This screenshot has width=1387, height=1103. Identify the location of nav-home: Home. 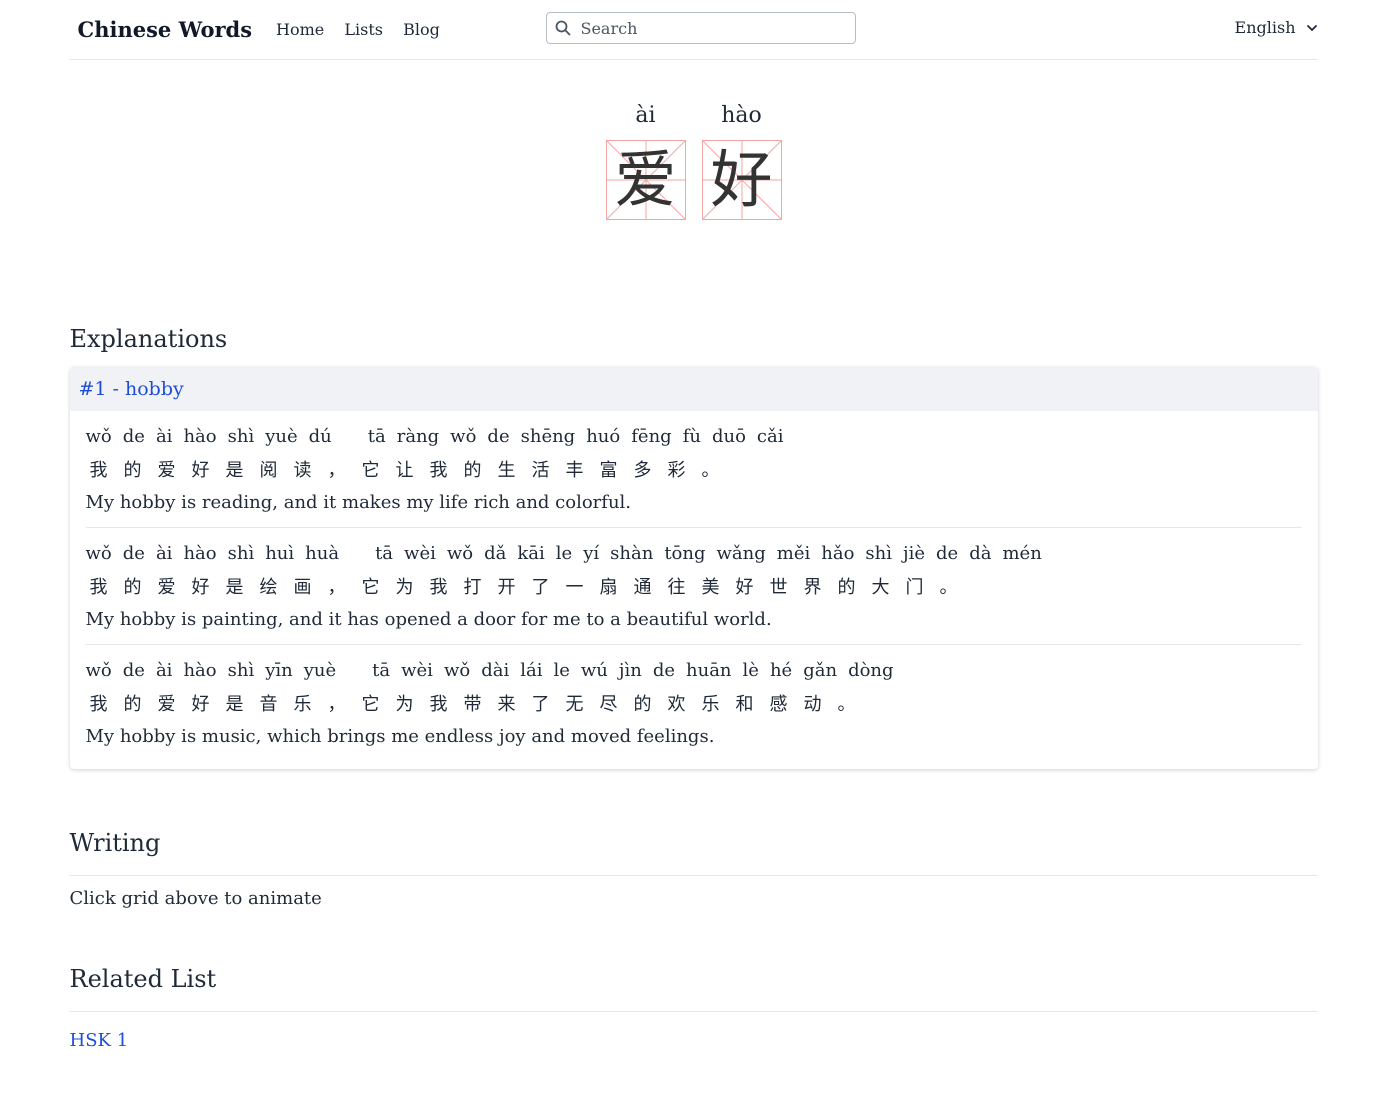
(300, 29).